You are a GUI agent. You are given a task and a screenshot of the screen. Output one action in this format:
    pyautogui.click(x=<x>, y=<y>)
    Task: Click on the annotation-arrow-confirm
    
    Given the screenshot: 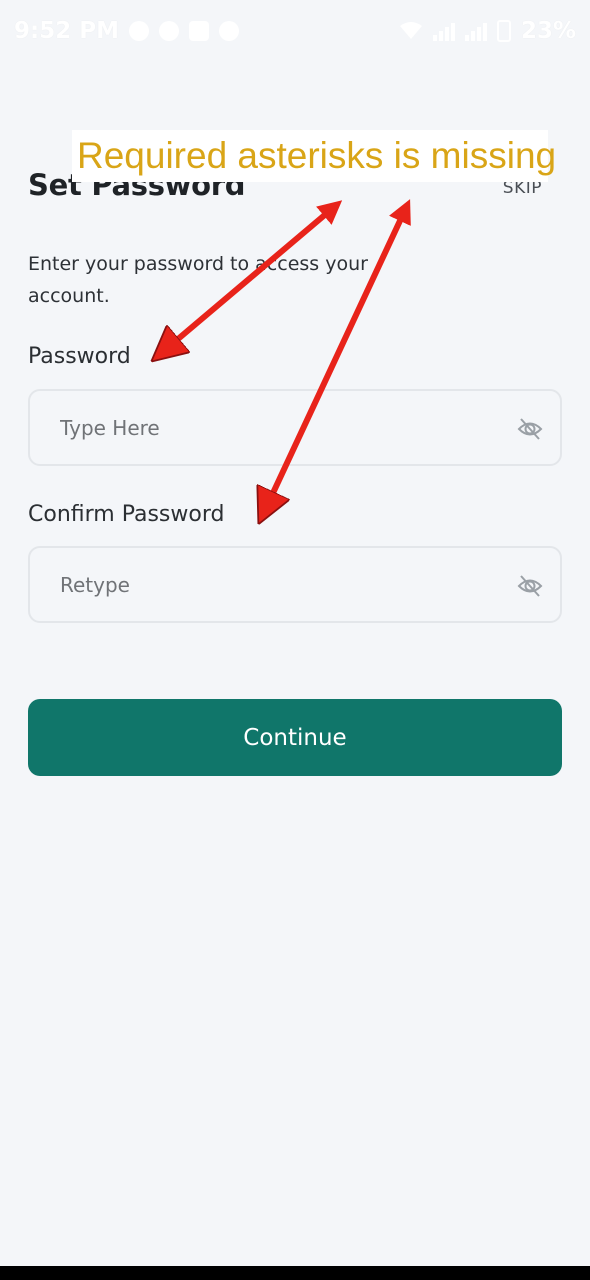 What is the action you would take?
    pyautogui.click(x=335, y=359)
    